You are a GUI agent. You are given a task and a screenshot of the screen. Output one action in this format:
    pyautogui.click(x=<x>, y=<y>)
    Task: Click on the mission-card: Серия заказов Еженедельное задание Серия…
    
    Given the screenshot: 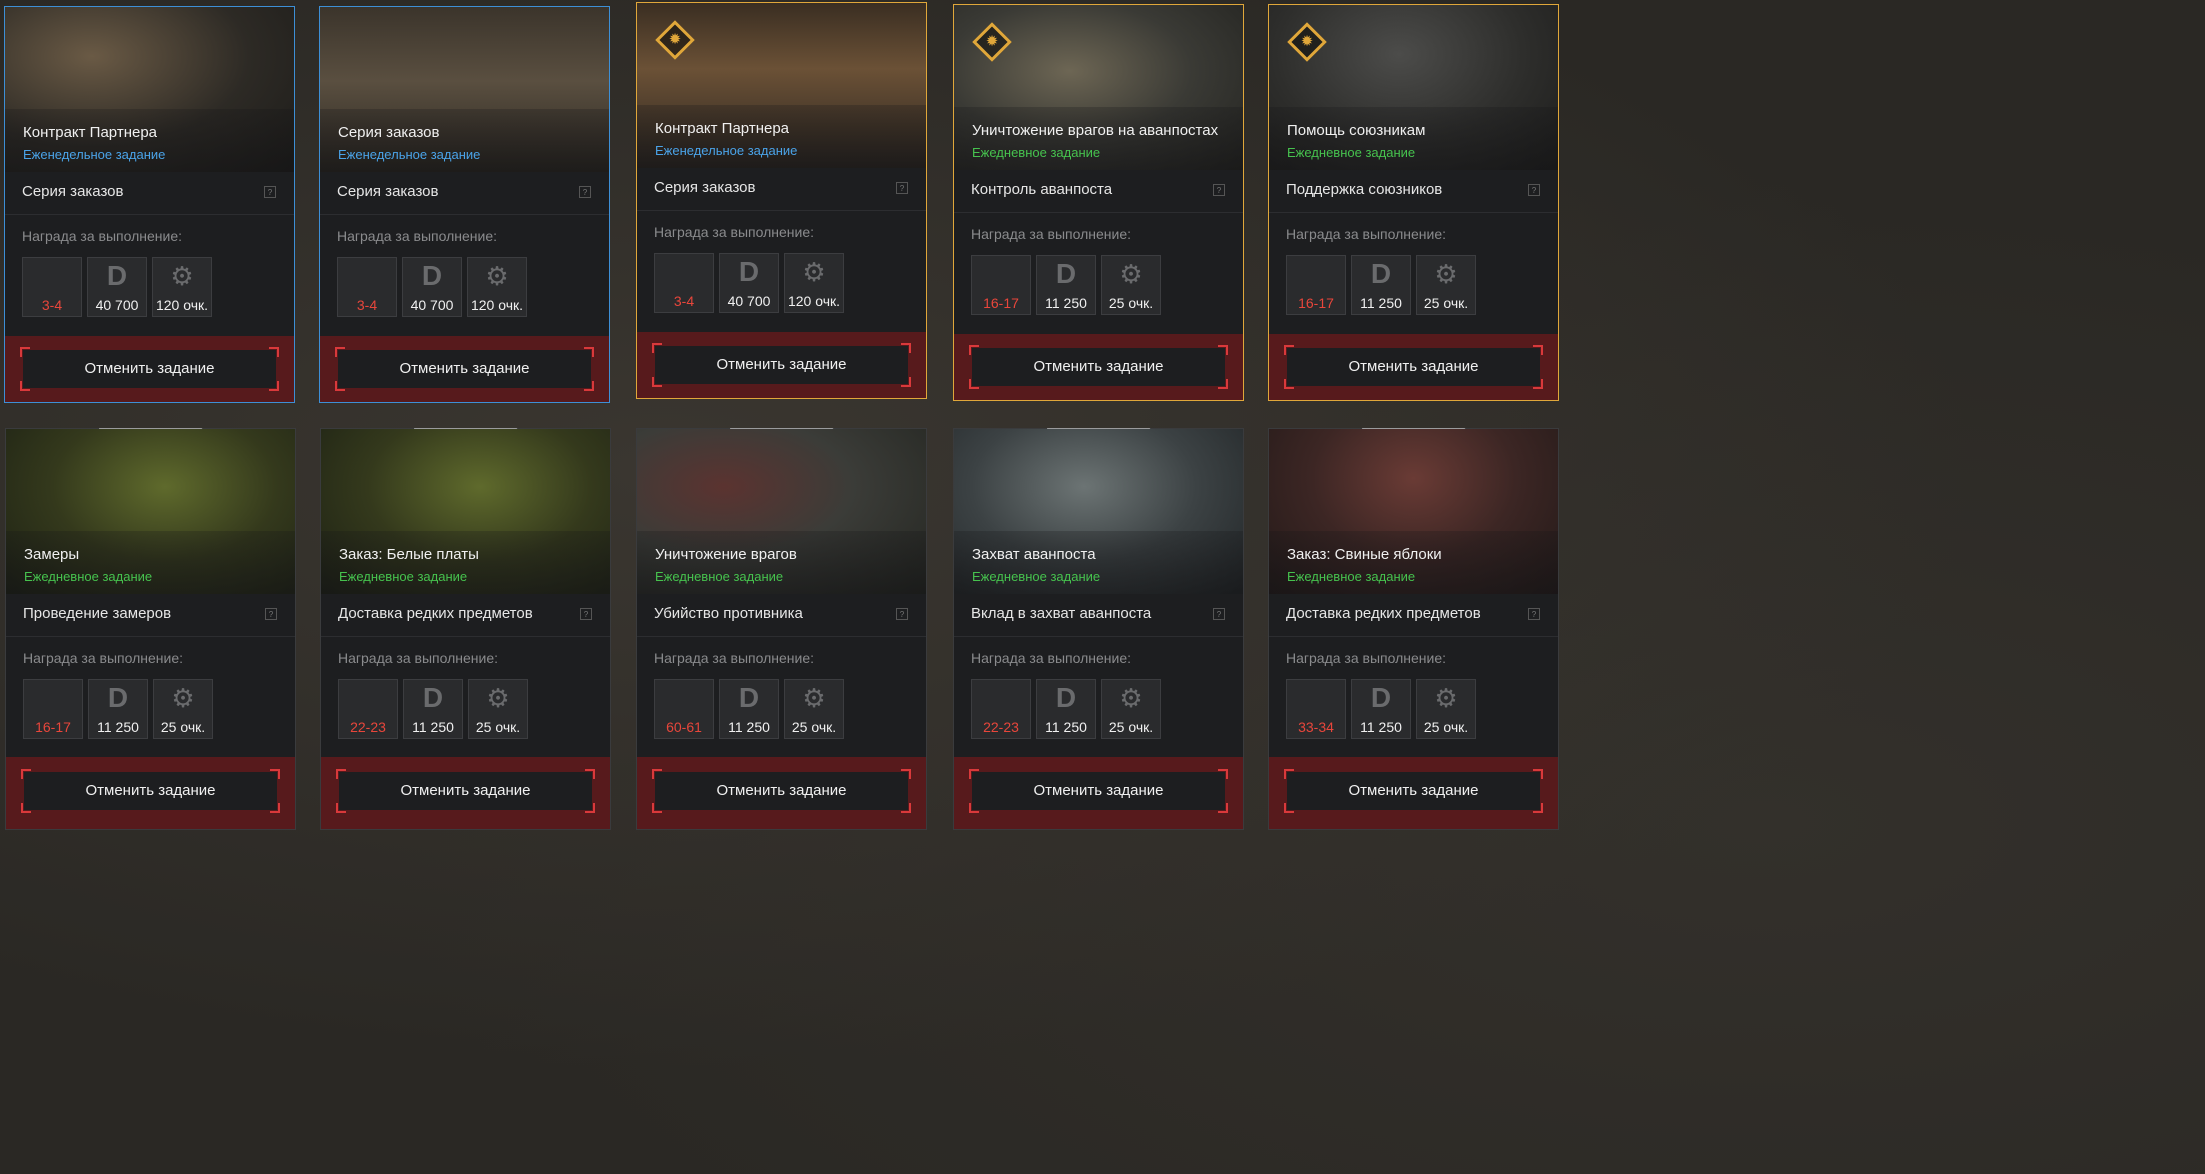 What is the action you would take?
    pyautogui.click(x=464, y=204)
    